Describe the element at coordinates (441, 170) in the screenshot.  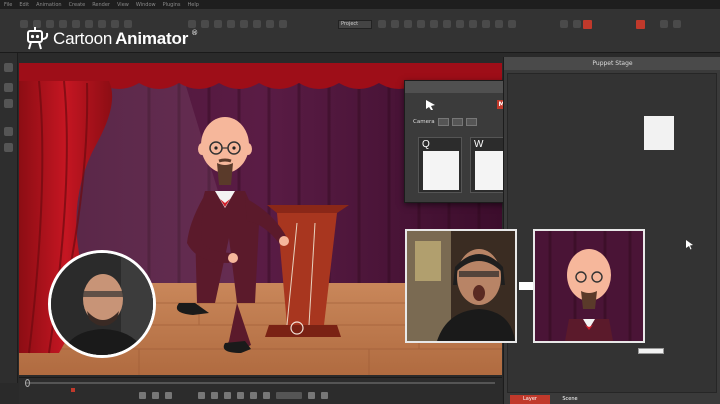
I see `puppet-key-thumbnail` at that location.